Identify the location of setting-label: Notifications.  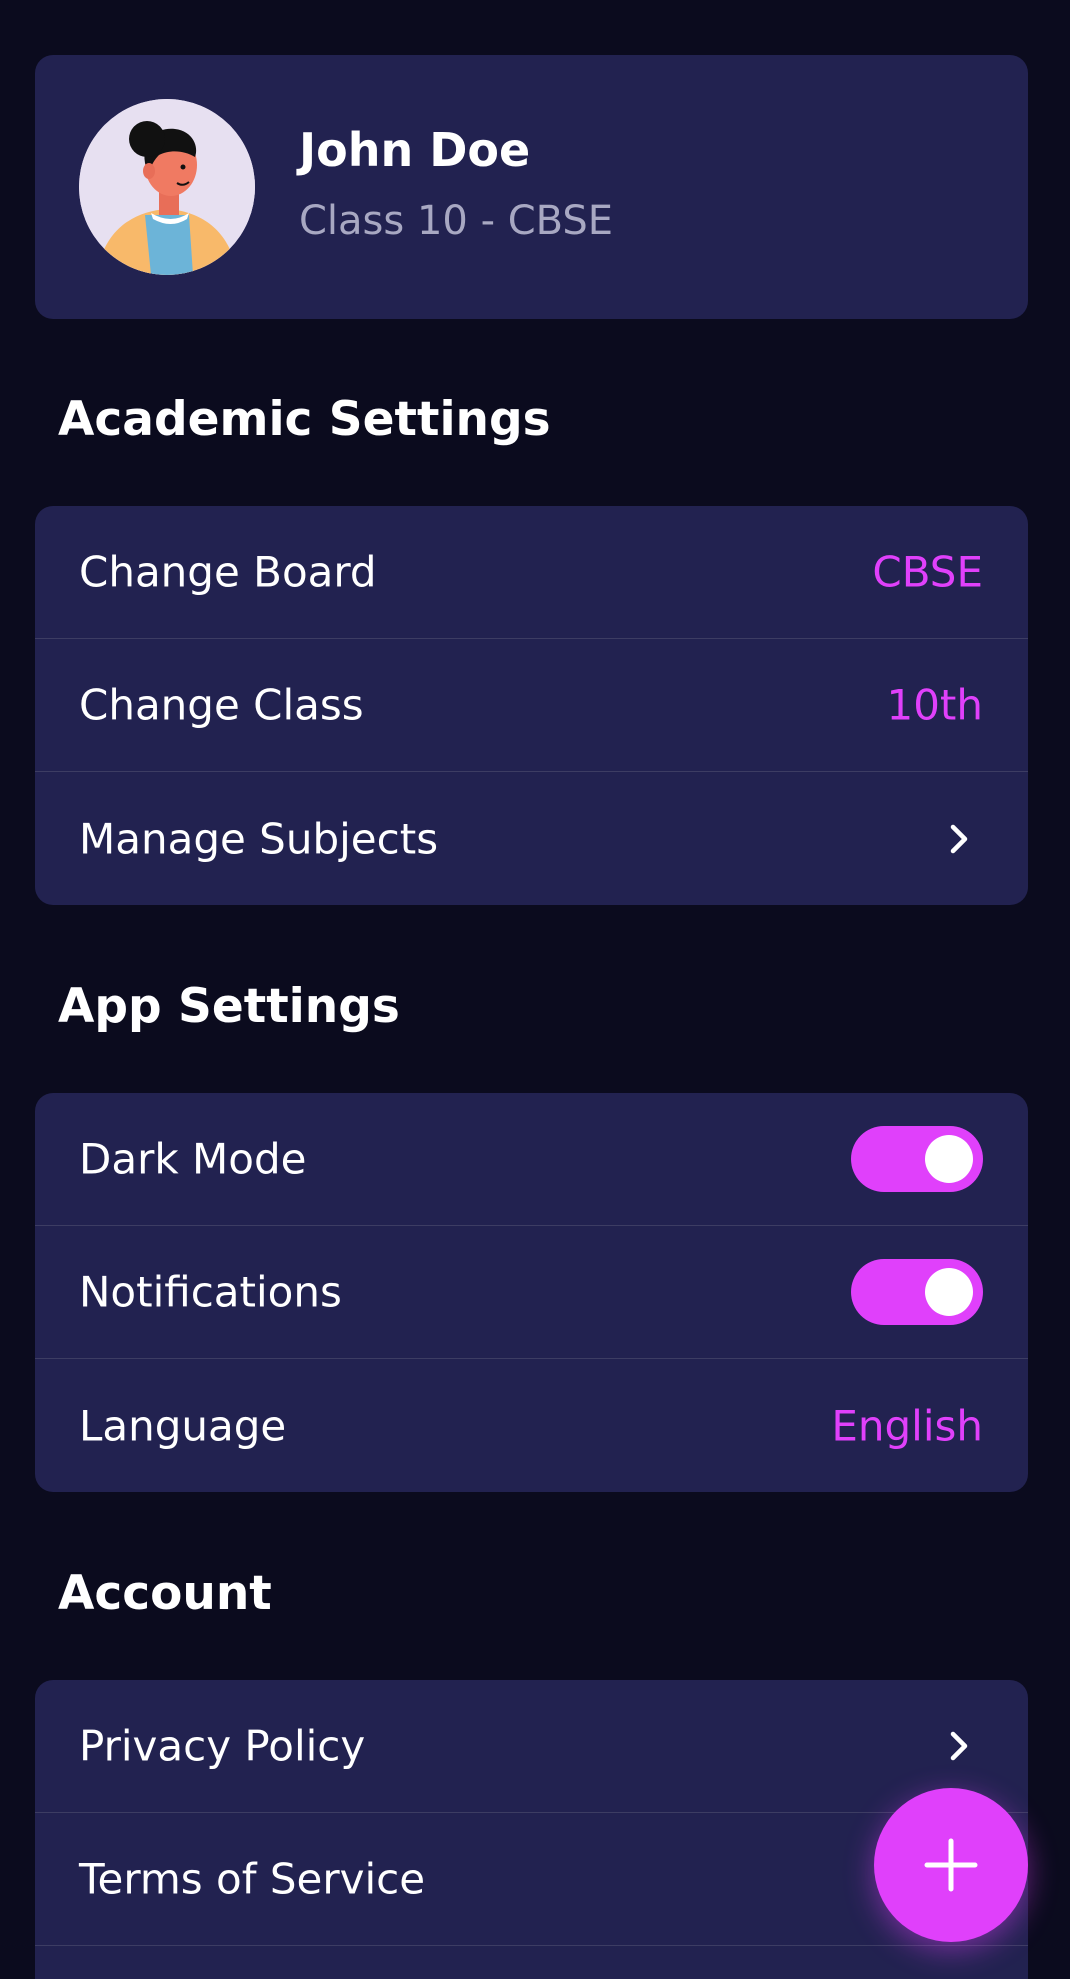
(210, 1292).